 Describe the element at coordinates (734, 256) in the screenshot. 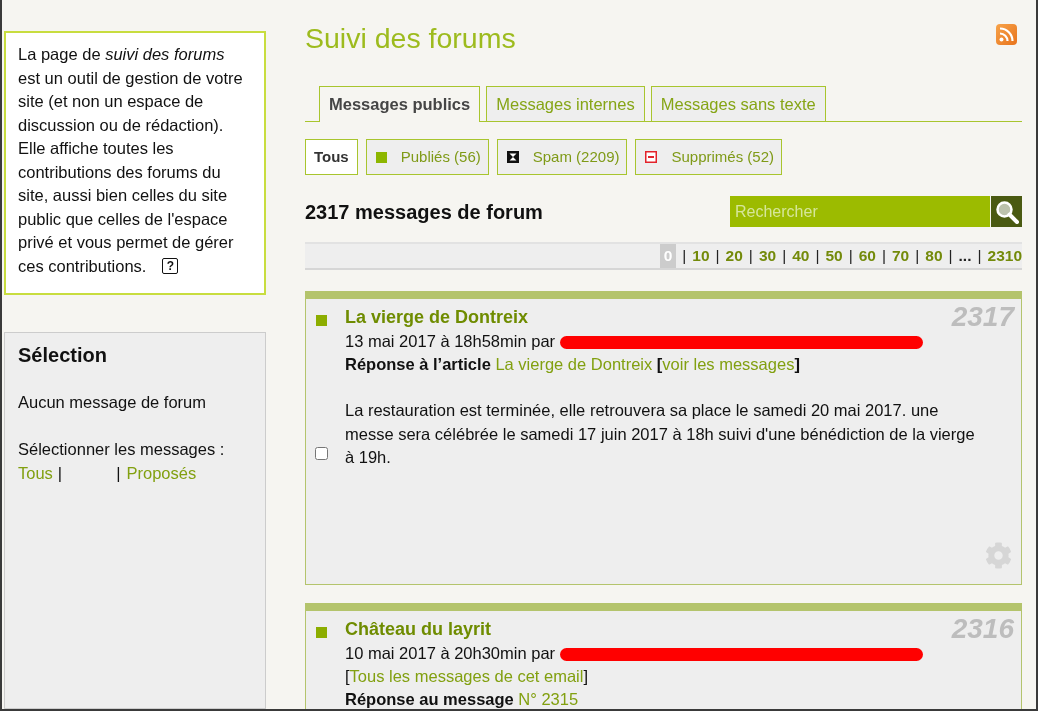

I see `page-link: 20` at that location.